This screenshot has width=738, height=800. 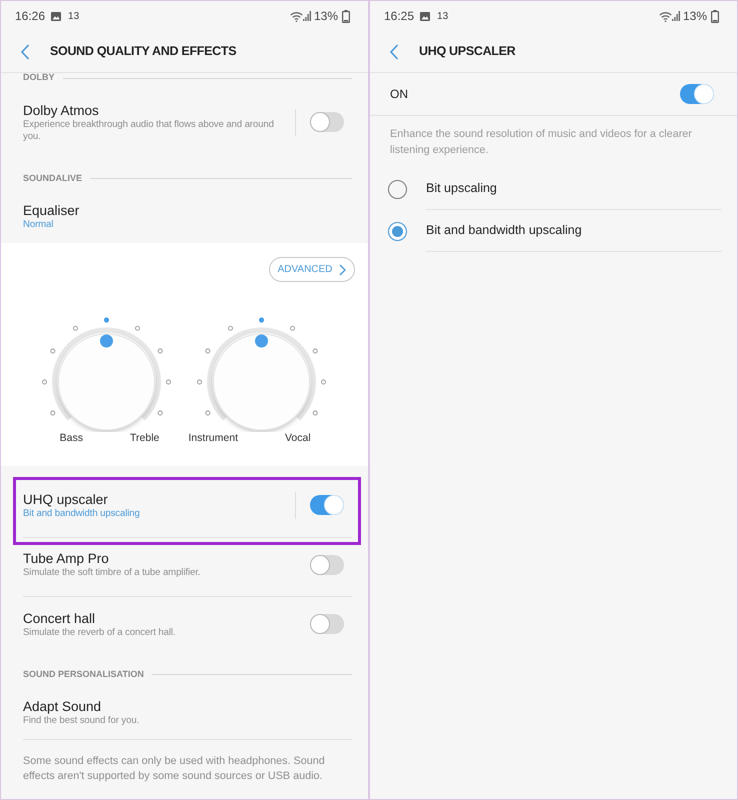 What do you see at coordinates (212, 438) in the screenshot?
I see `knob-label: Instrument` at bounding box center [212, 438].